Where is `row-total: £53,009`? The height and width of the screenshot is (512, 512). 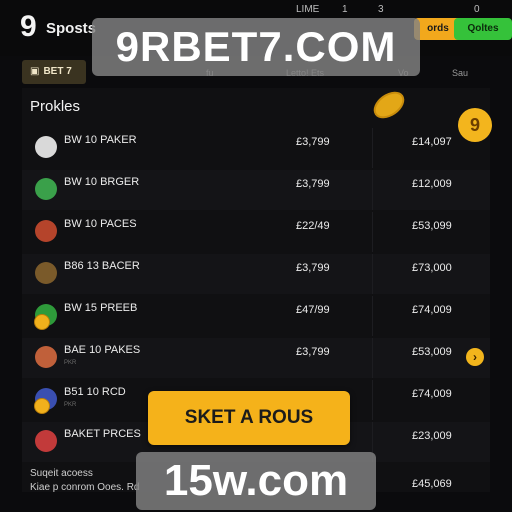 row-total: £53,009 is located at coordinates (432, 352).